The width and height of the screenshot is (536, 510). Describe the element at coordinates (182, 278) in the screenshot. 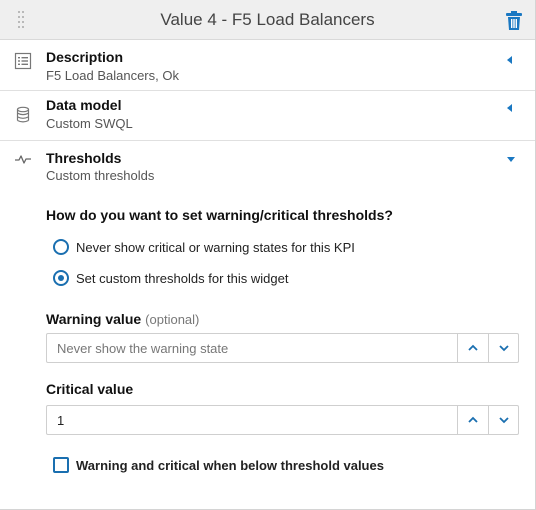

I see `radio-label: Set custom thresholds for this widget` at that location.